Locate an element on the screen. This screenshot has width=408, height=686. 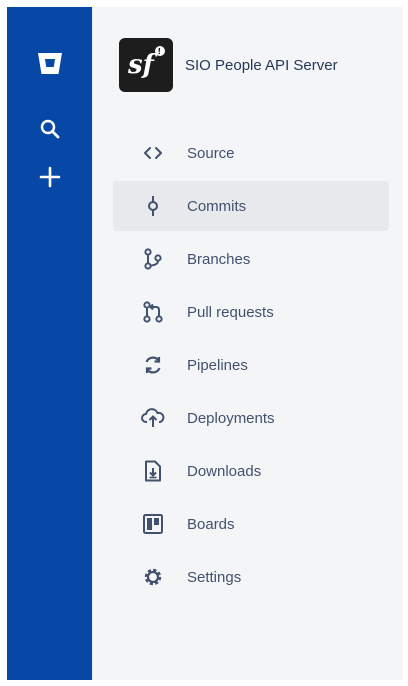
download-file-icon is located at coordinates (153, 471).